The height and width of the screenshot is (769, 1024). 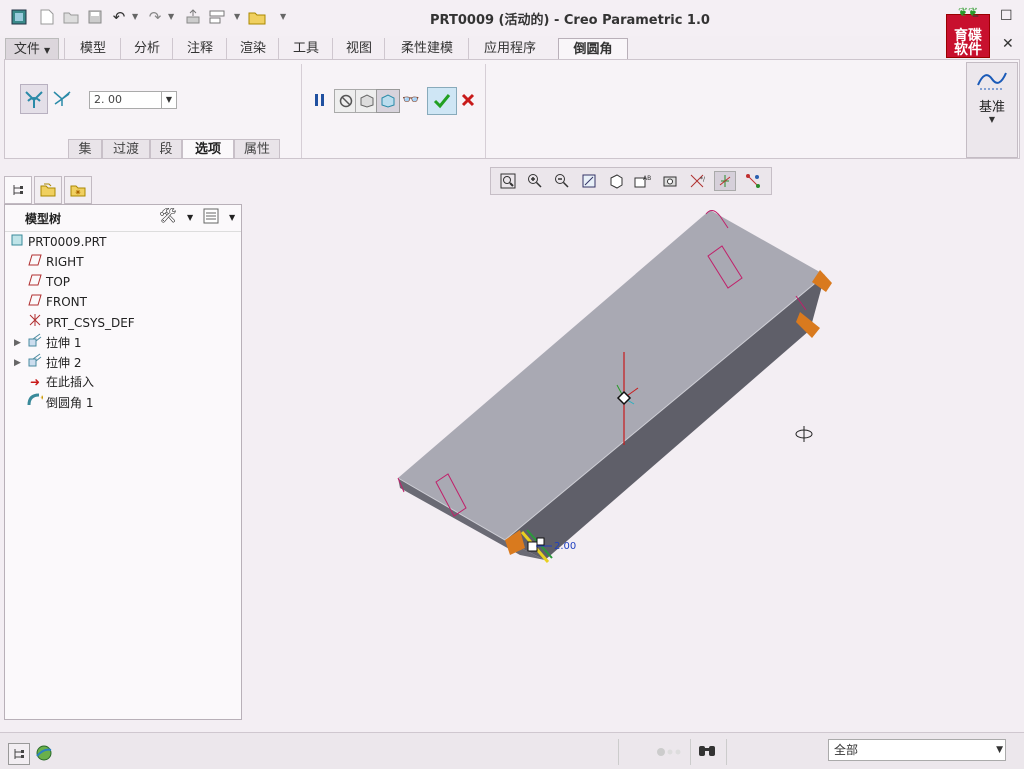 What do you see at coordinates (168, 216) in the screenshot?
I see `tree-settings-icon: 🛠` at bounding box center [168, 216].